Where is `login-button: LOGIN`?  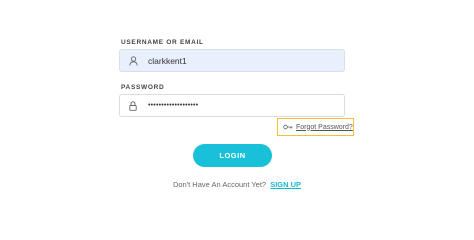 login-button: LOGIN is located at coordinates (232, 155).